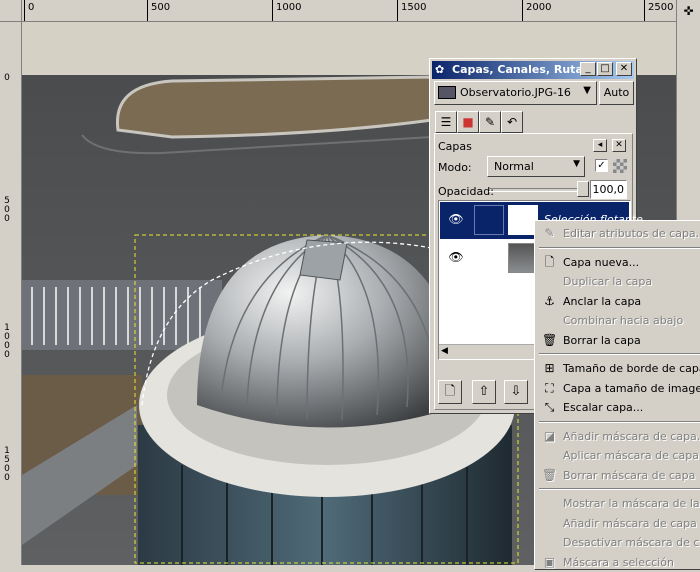 Image resolution: width=700 pixels, height=572 pixels. I want to click on menu-item-label: Máscara a selección, so click(618, 562).